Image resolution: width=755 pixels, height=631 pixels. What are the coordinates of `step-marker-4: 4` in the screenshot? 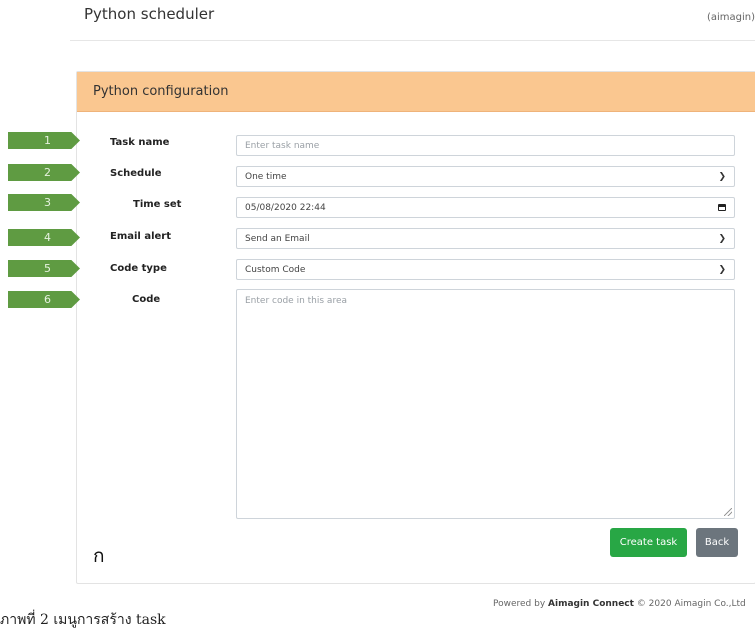 It's located at (44, 237).